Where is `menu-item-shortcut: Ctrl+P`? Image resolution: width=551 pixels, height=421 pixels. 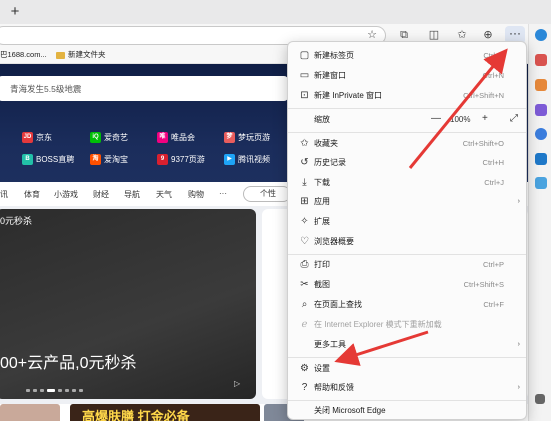
menu-item-shortcut: Ctrl+P is located at coordinates (493, 264).